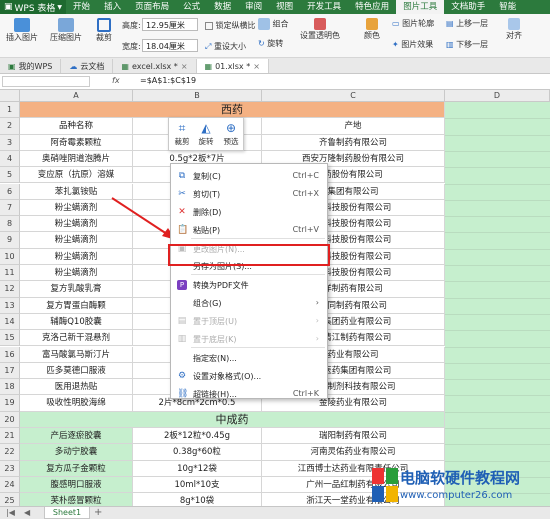  Describe the element at coordinates (353, 142) in the screenshot. I see `table-cell: 齐鲁制药有限公司` at that location.